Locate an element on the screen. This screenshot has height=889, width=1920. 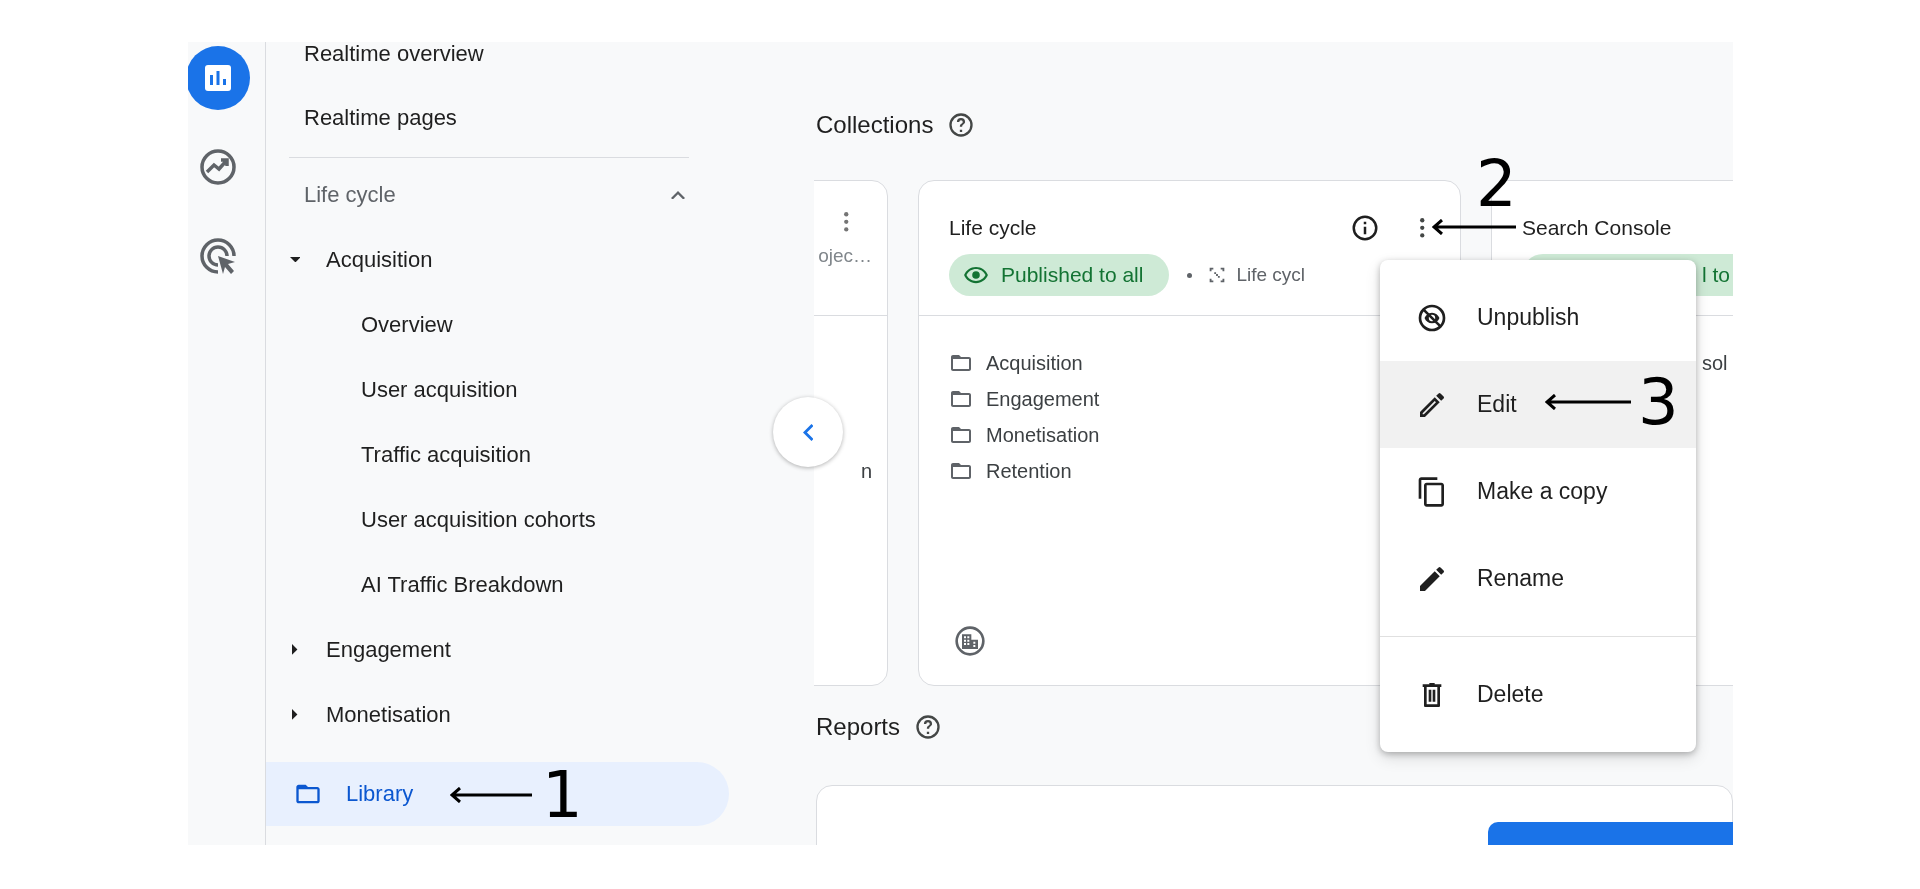
nav-group: Monetisation is located at coordinates (388, 714).